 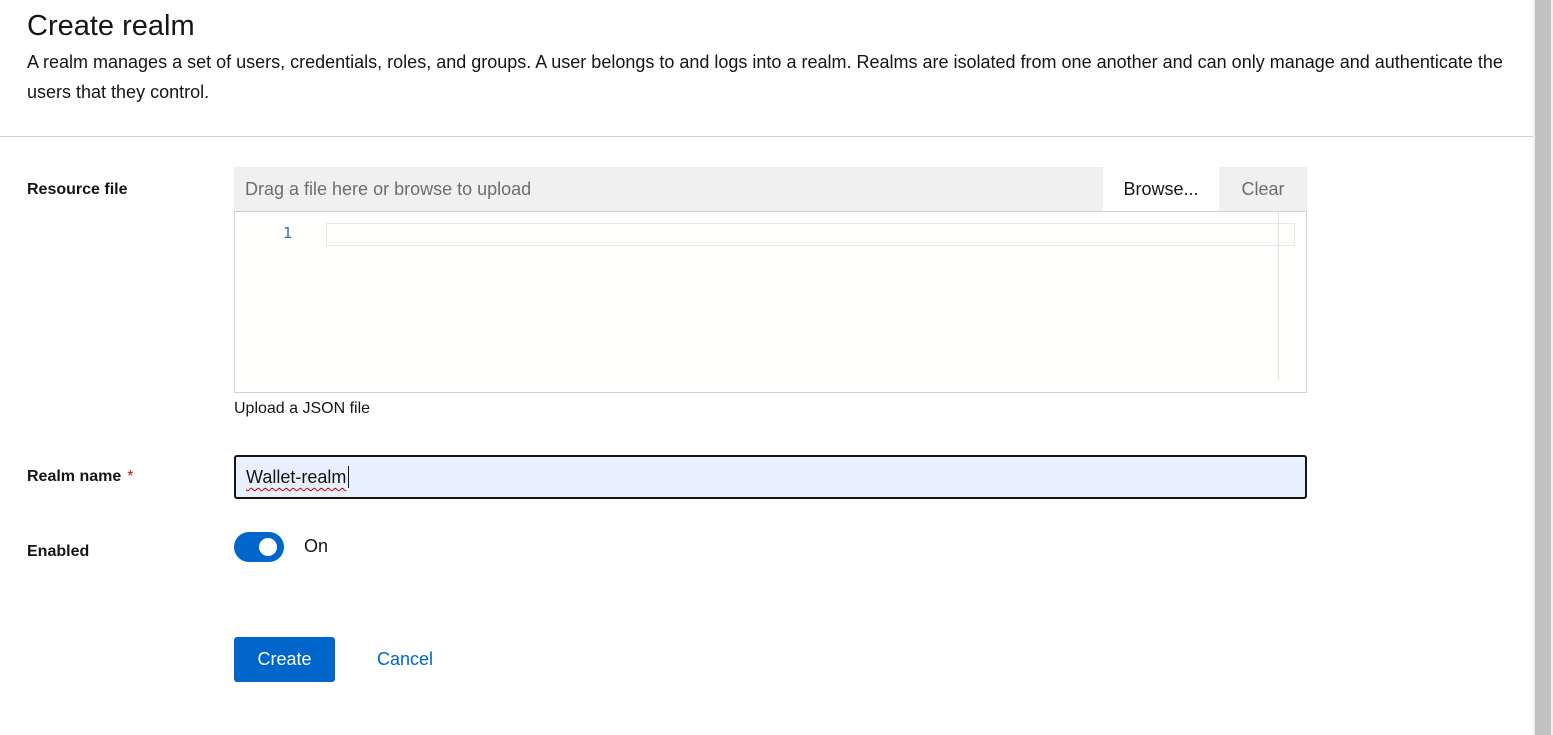 I want to click on realm-name-value: Wallet-realm, so click(x=296, y=477).